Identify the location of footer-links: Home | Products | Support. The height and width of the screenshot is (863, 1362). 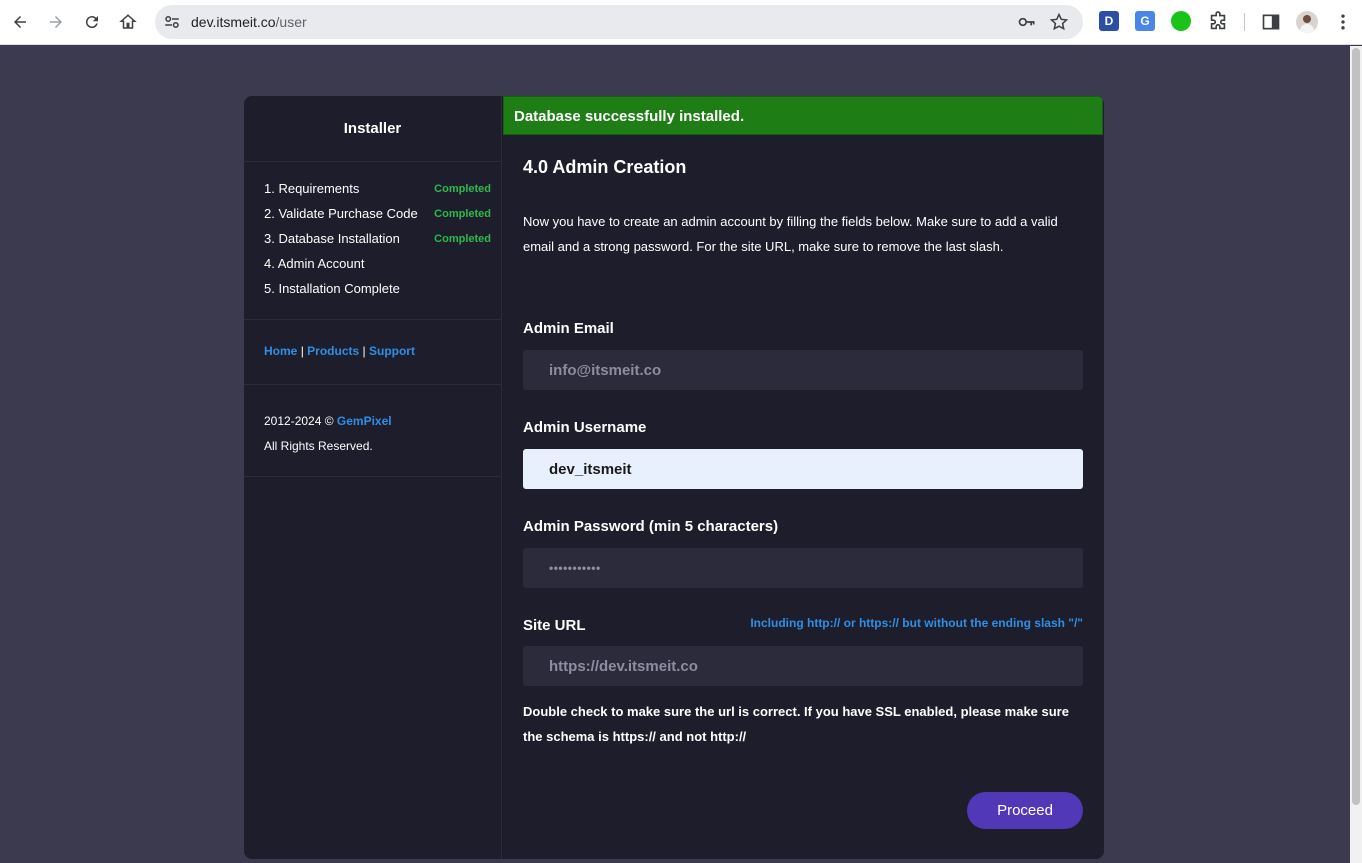
(372, 352).